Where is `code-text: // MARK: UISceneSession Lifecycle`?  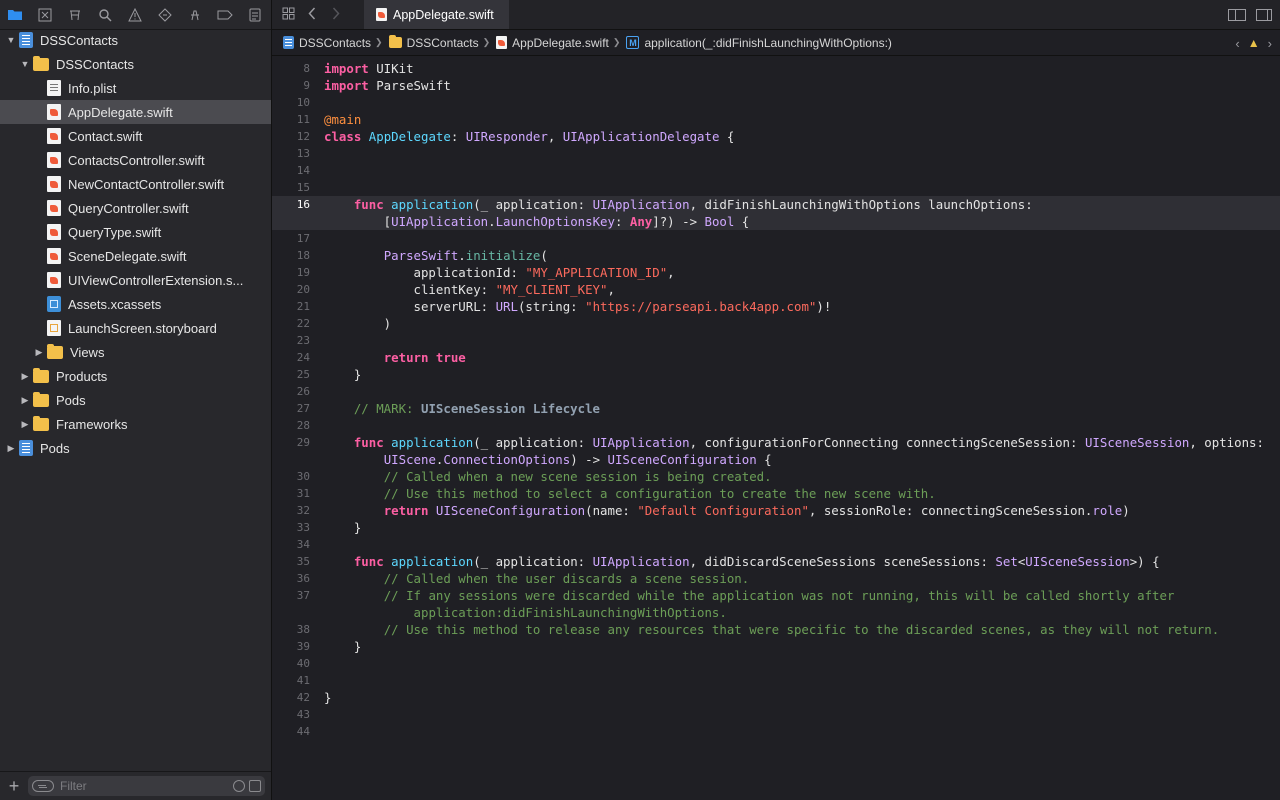 code-text: // MARK: UISceneSession Lifecycle is located at coordinates (795, 408).